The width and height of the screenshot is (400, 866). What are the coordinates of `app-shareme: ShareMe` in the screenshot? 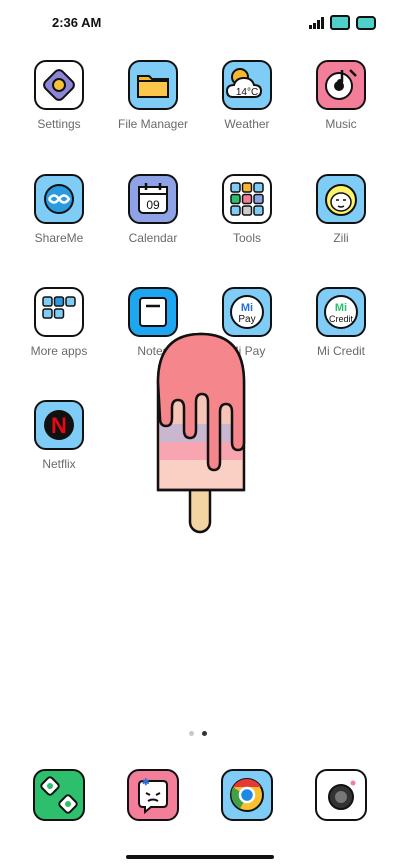 It's located at (59, 209).